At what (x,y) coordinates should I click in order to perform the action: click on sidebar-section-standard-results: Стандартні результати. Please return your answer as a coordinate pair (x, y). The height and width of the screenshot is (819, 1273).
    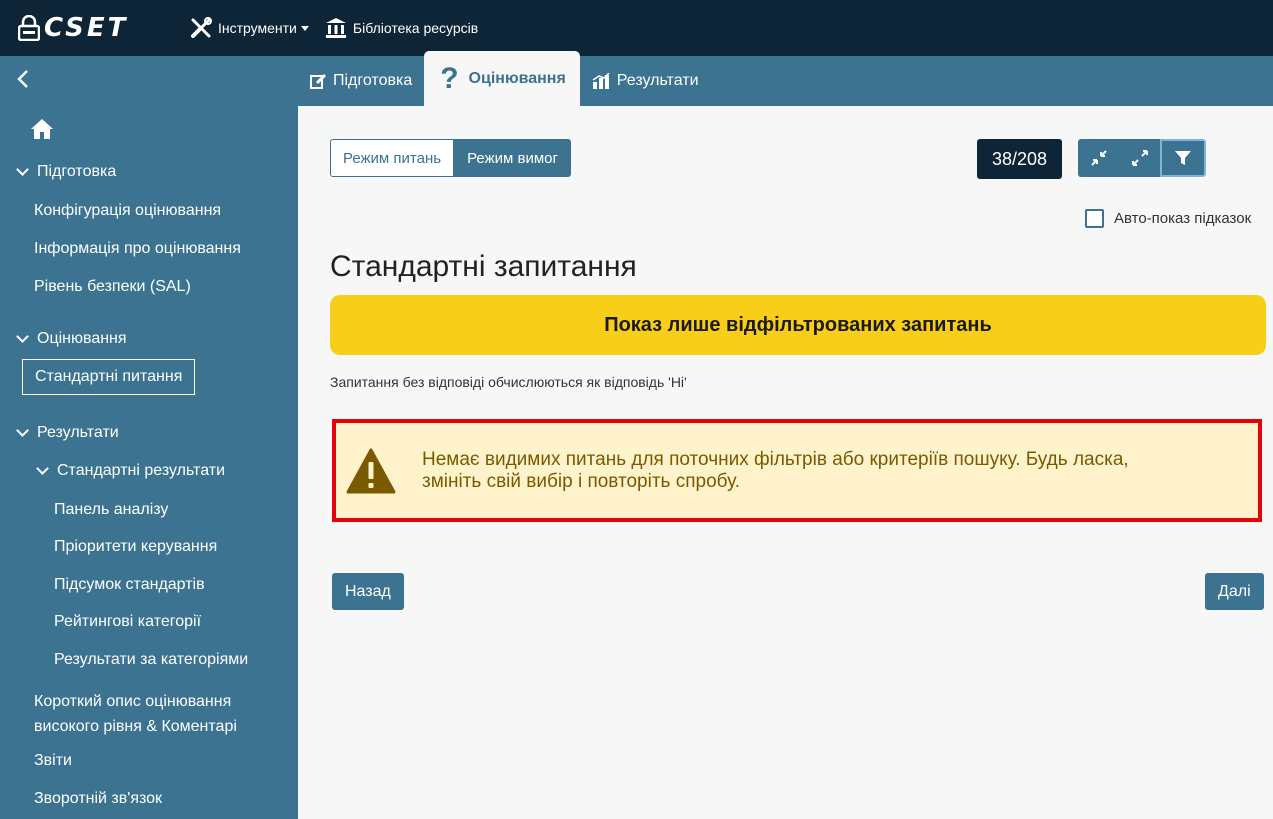
    Looking at the image, I should click on (131, 471).